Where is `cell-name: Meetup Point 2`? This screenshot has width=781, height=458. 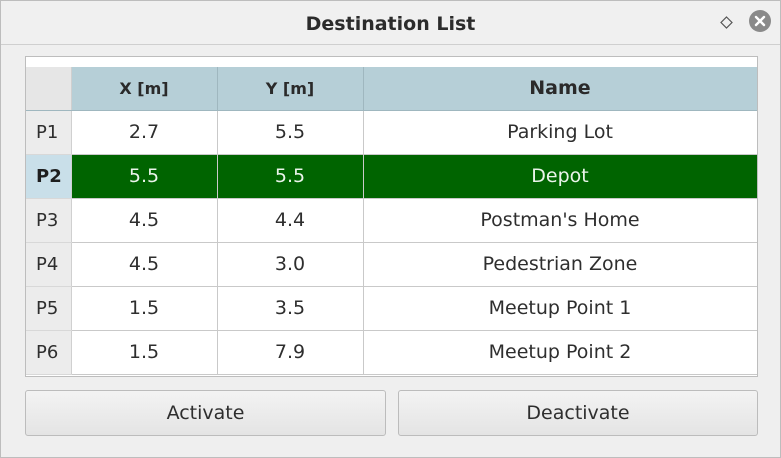 cell-name: Meetup Point 2 is located at coordinates (560, 352).